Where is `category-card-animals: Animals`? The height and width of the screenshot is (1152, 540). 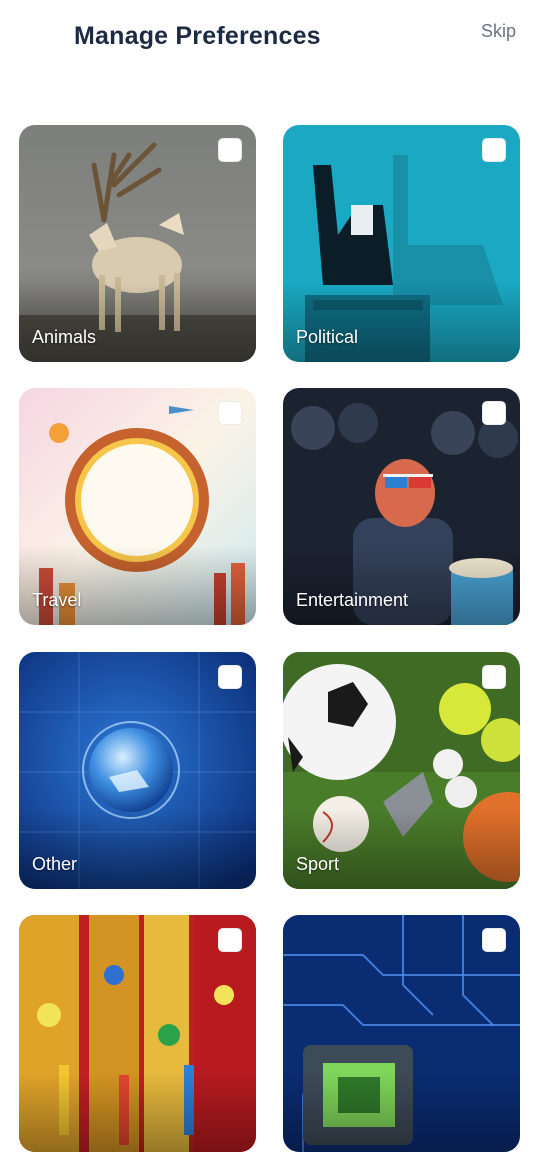
category-card-animals: Animals is located at coordinates (137, 243).